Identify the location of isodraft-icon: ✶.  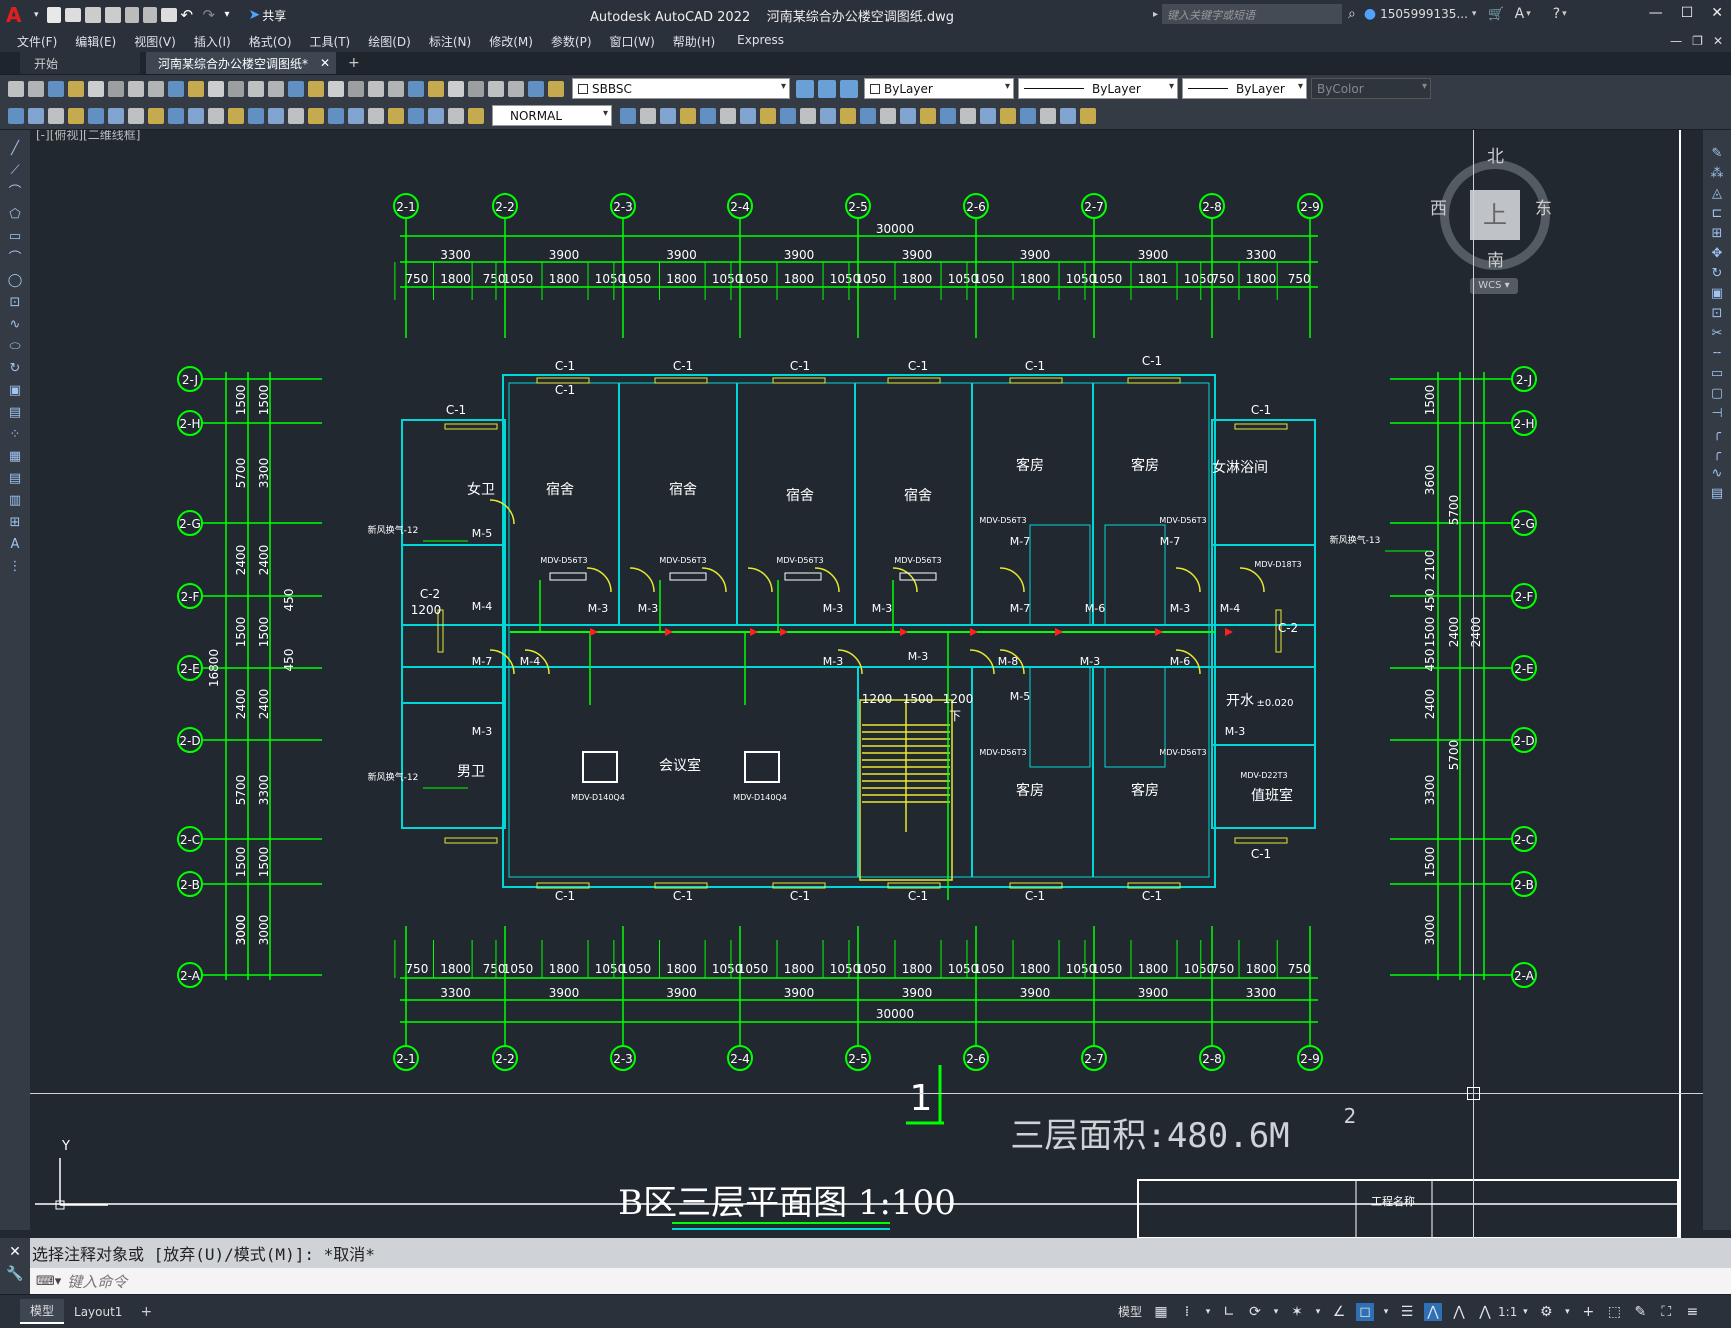
(1297, 1312).